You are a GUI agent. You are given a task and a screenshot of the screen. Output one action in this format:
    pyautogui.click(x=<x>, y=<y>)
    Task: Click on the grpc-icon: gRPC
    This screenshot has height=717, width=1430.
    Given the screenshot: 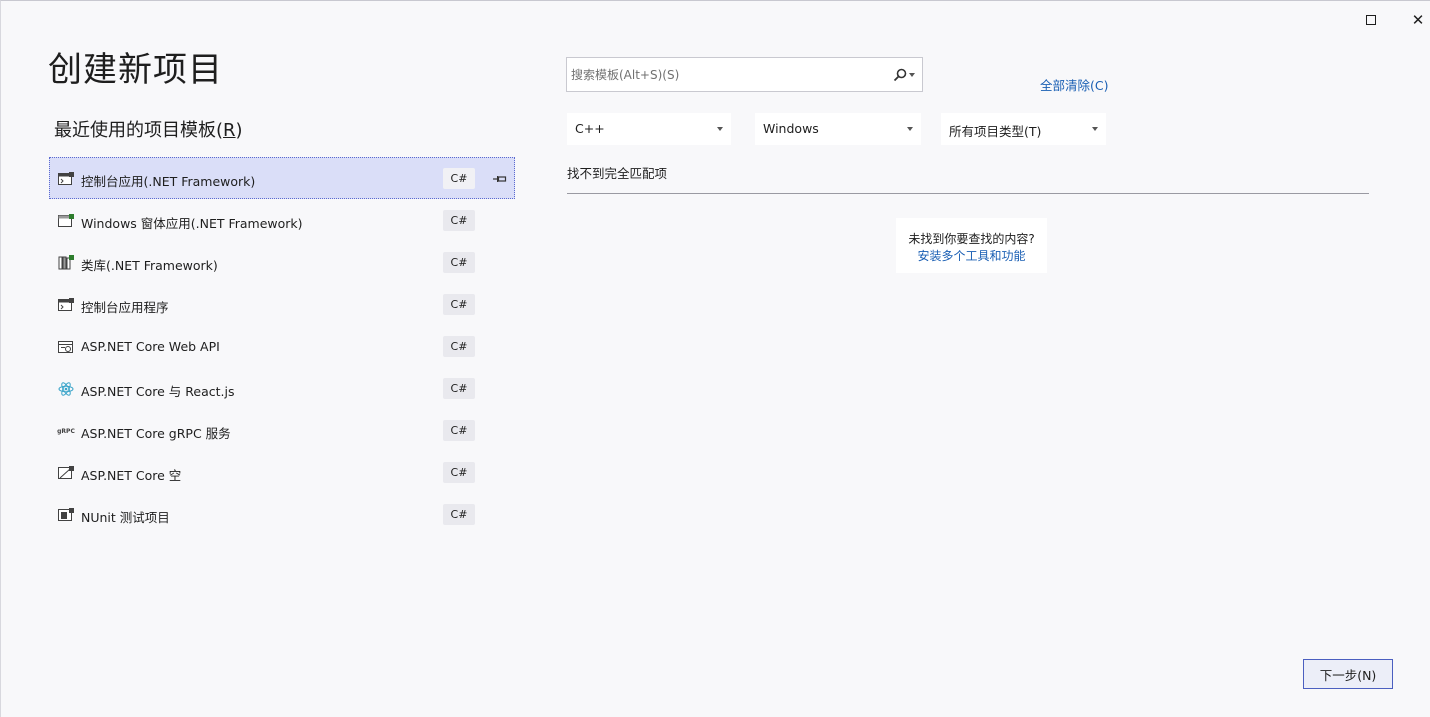 What is the action you would take?
    pyautogui.click(x=66, y=431)
    